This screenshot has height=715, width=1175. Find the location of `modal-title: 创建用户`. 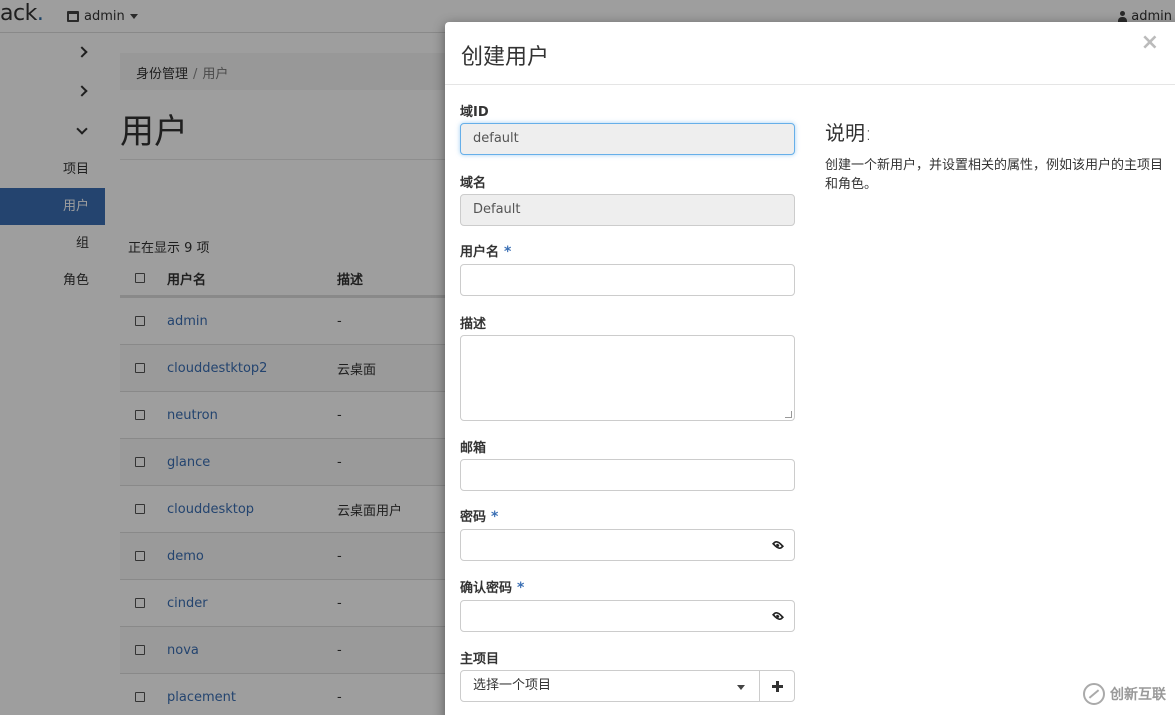

modal-title: 创建用户 is located at coordinates (505, 57).